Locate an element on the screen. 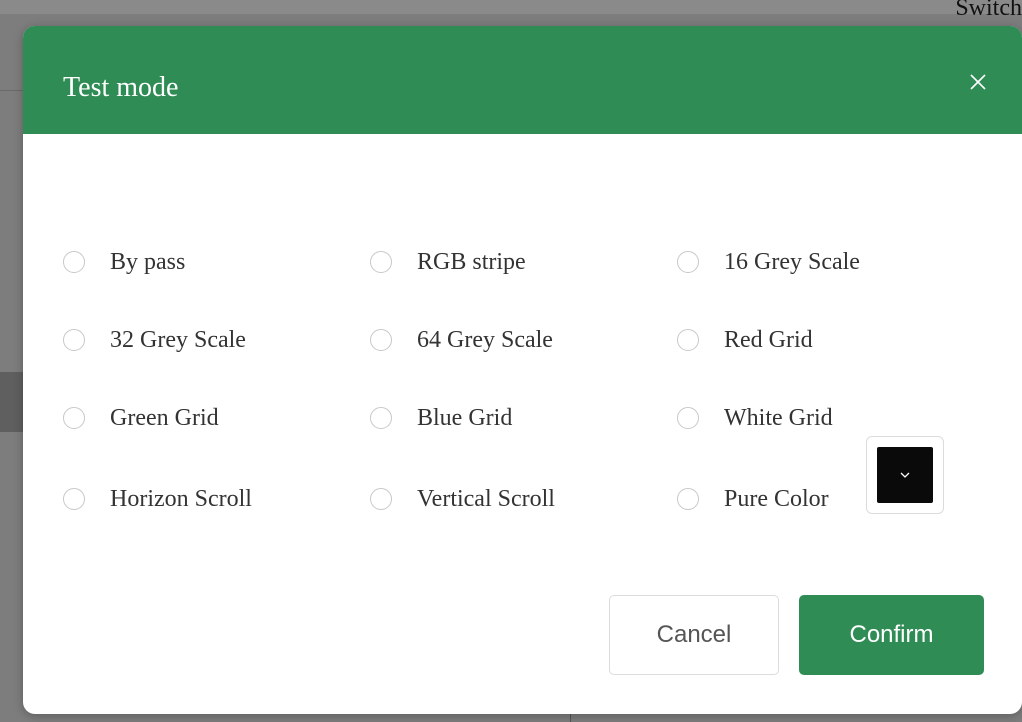 The image size is (1022, 722). option-label: 64 Grey Scale is located at coordinates (485, 340).